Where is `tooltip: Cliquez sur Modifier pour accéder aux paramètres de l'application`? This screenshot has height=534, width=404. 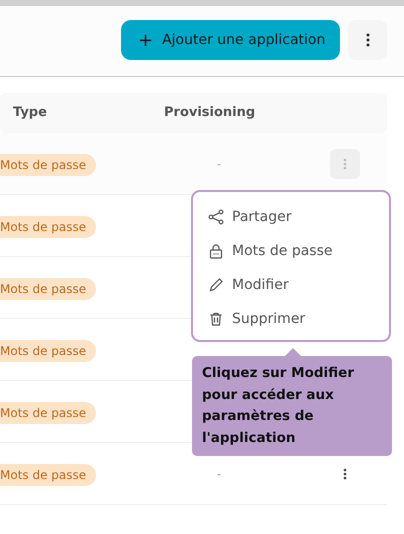 tooltip: Cliquez sur Modifier pour accéder aux paramètres de l'application is located at coordinates (292, 406).